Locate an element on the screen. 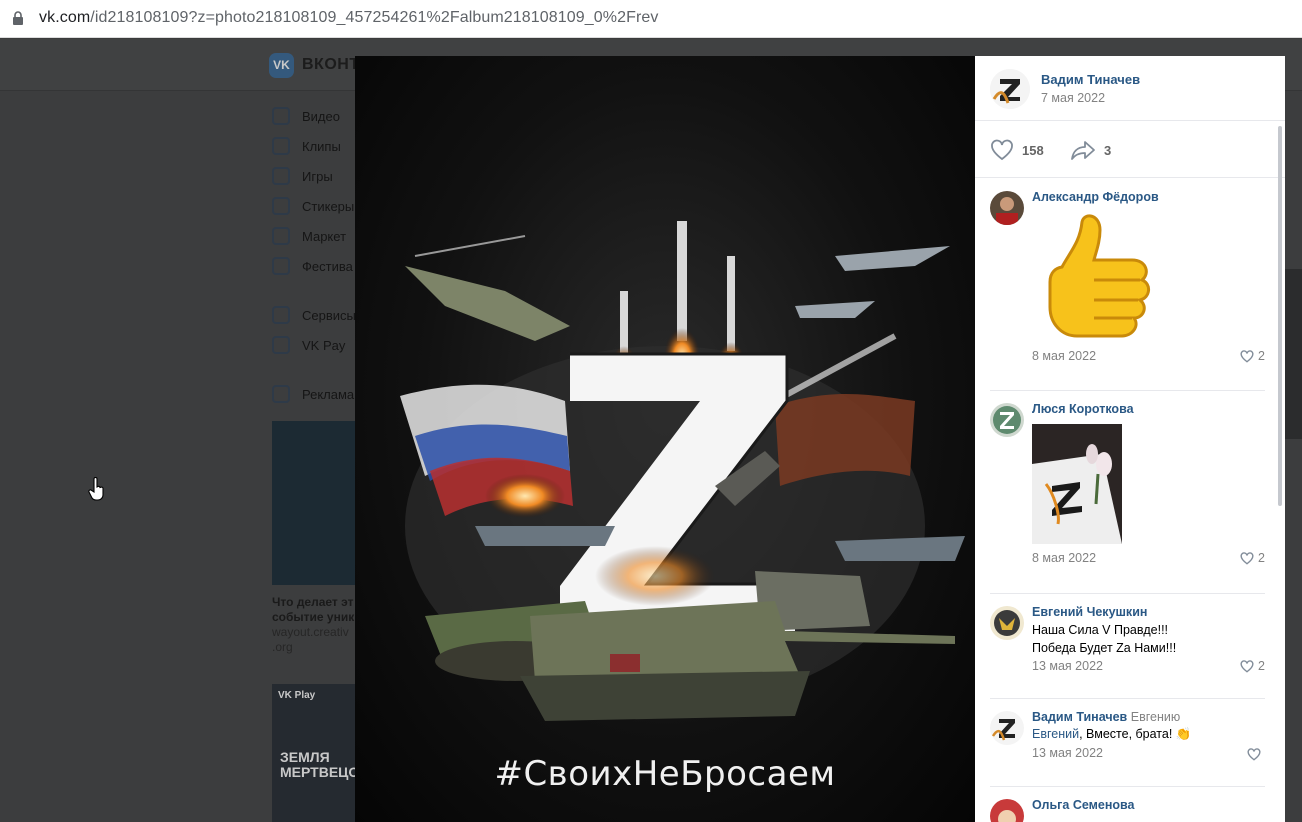 The width and height of the screenshot is (1302, 822). nav-item-market: Маркет is located at coordinates (314, 236).